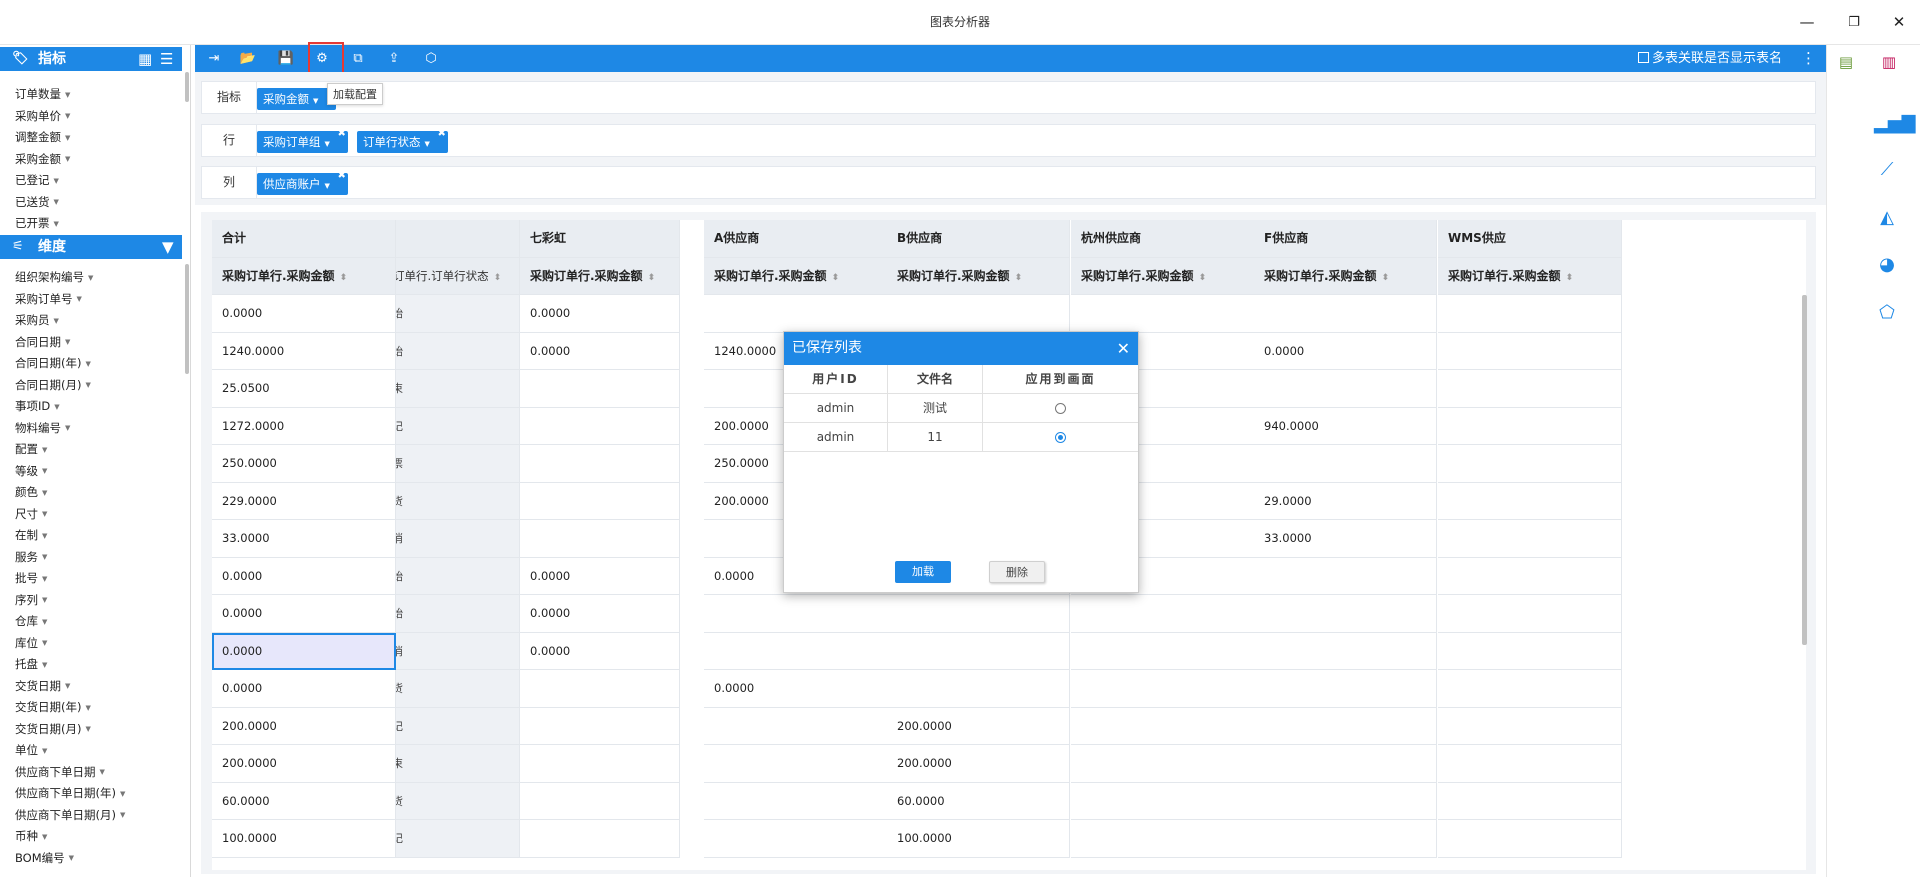 This screenshot has height=877, width=1920. What do you see at coordinates (42, 116) in the screenshot?
I see `field-item: 采购单价 ▼` at bounding box center [42, 116].